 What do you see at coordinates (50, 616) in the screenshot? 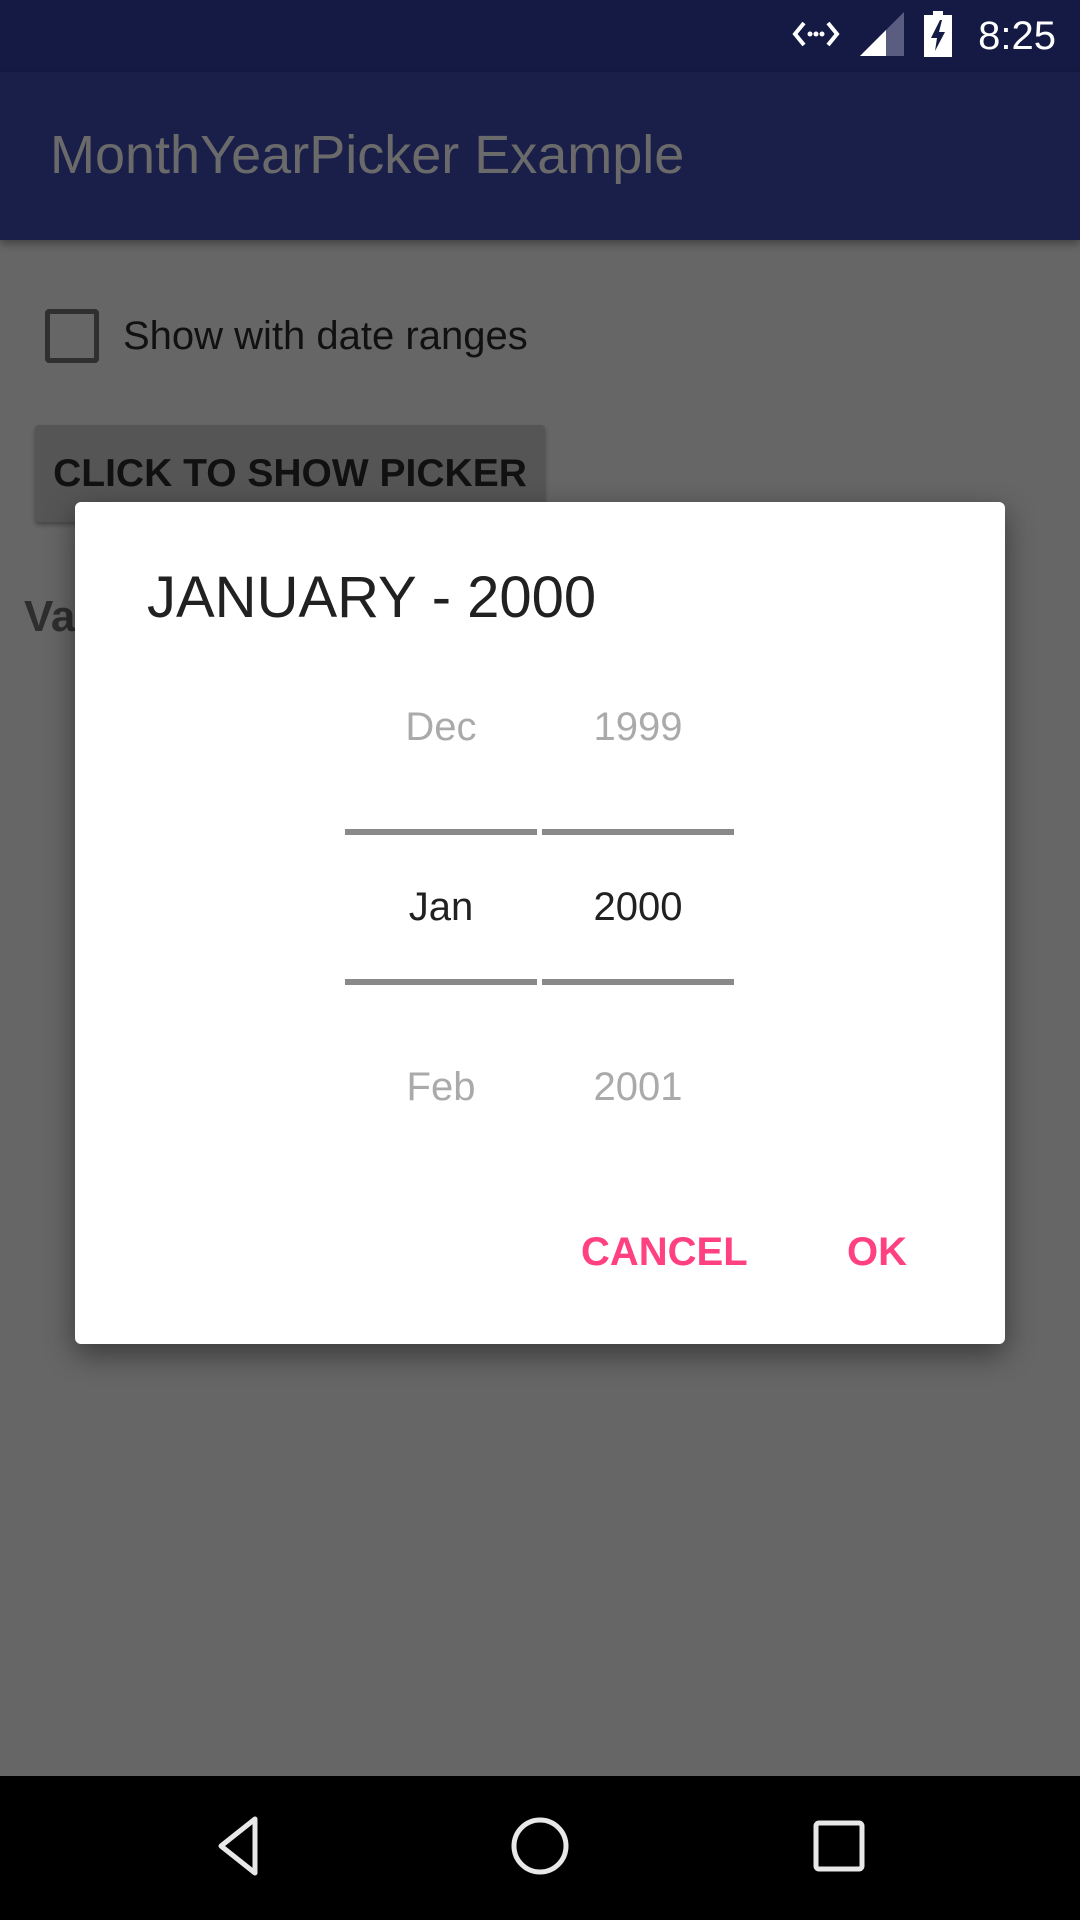
I see `value-label: Va` at bounding box center [50, 616].